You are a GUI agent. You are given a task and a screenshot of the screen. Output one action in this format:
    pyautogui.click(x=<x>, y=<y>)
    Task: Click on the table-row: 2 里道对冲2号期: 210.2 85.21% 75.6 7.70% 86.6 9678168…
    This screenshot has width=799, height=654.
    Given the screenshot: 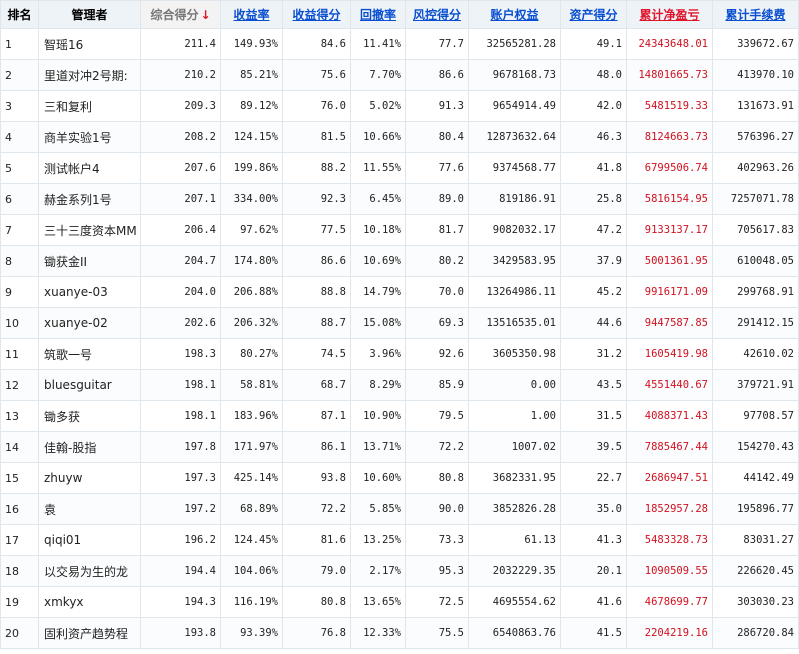 What is the action you would take?
    pyautogui.click(x=399, y=75)
    